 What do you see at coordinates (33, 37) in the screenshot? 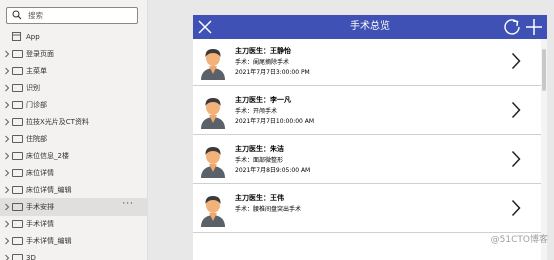
I see `tree-item-label: App` at bounding box center [33, 37].